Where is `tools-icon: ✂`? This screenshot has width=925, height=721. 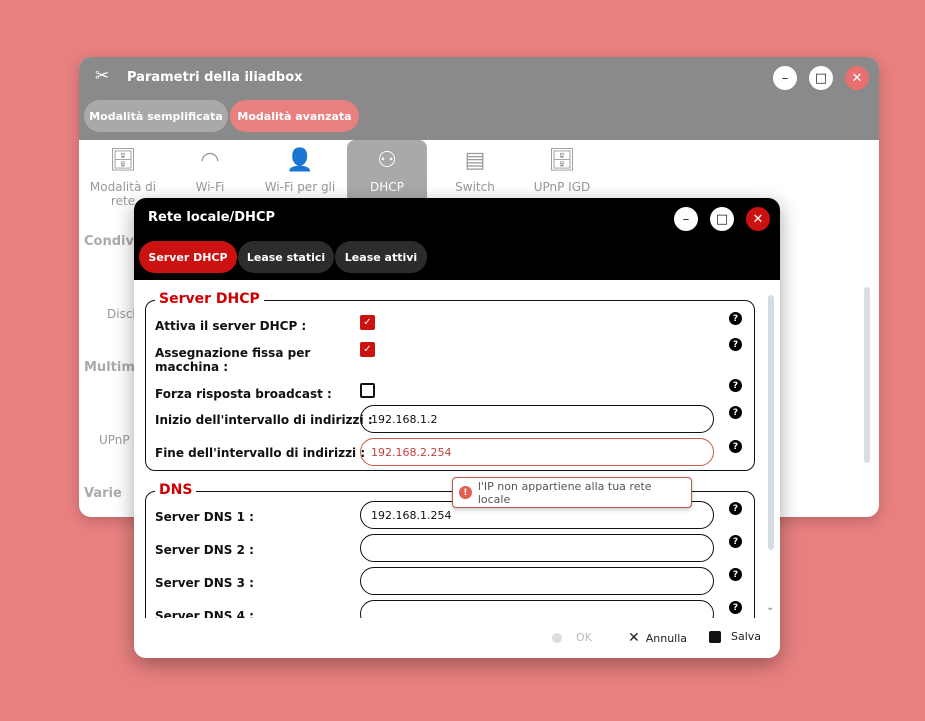
tools-icon: ✂ is located at coordinates (102, 76).